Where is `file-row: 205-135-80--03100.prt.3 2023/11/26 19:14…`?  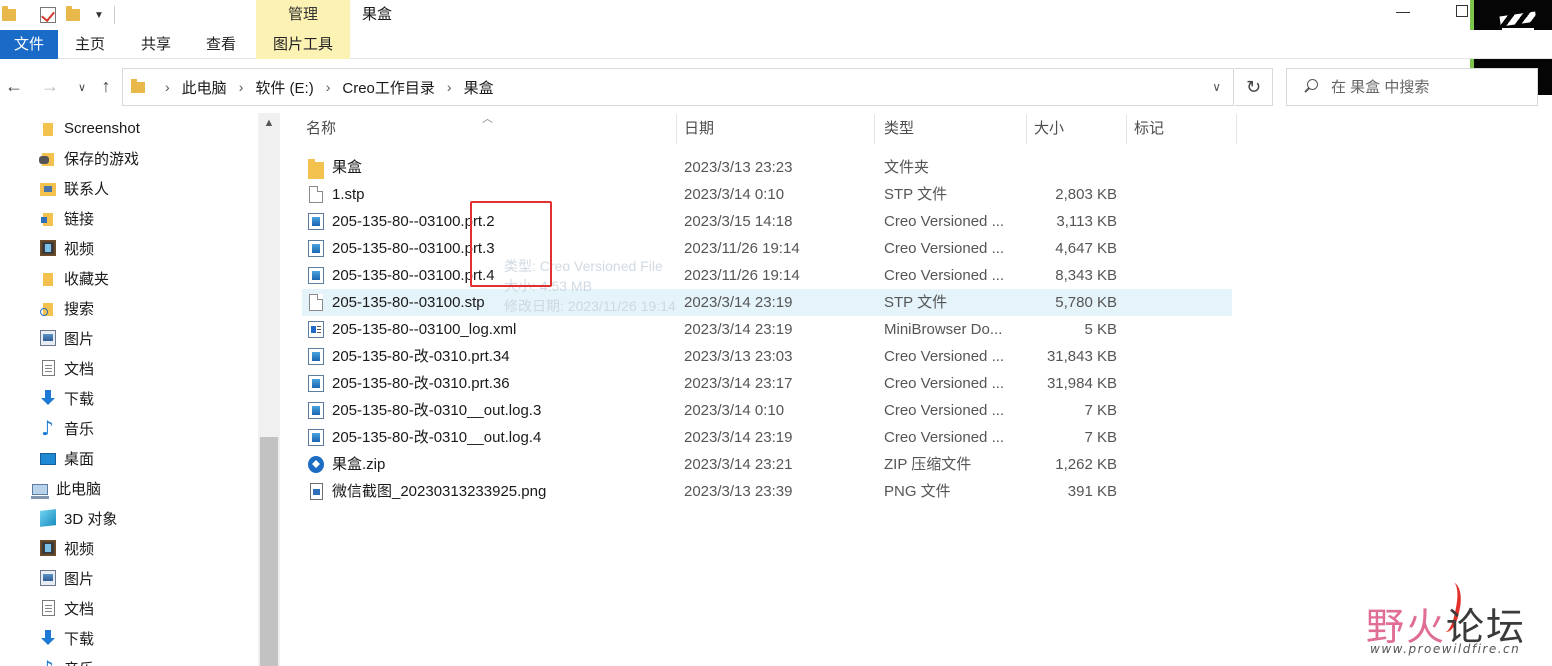 file-row: 205-135-80--03100.prt.3 2023/11/26 19:14… is located at coordinates (767, 248).